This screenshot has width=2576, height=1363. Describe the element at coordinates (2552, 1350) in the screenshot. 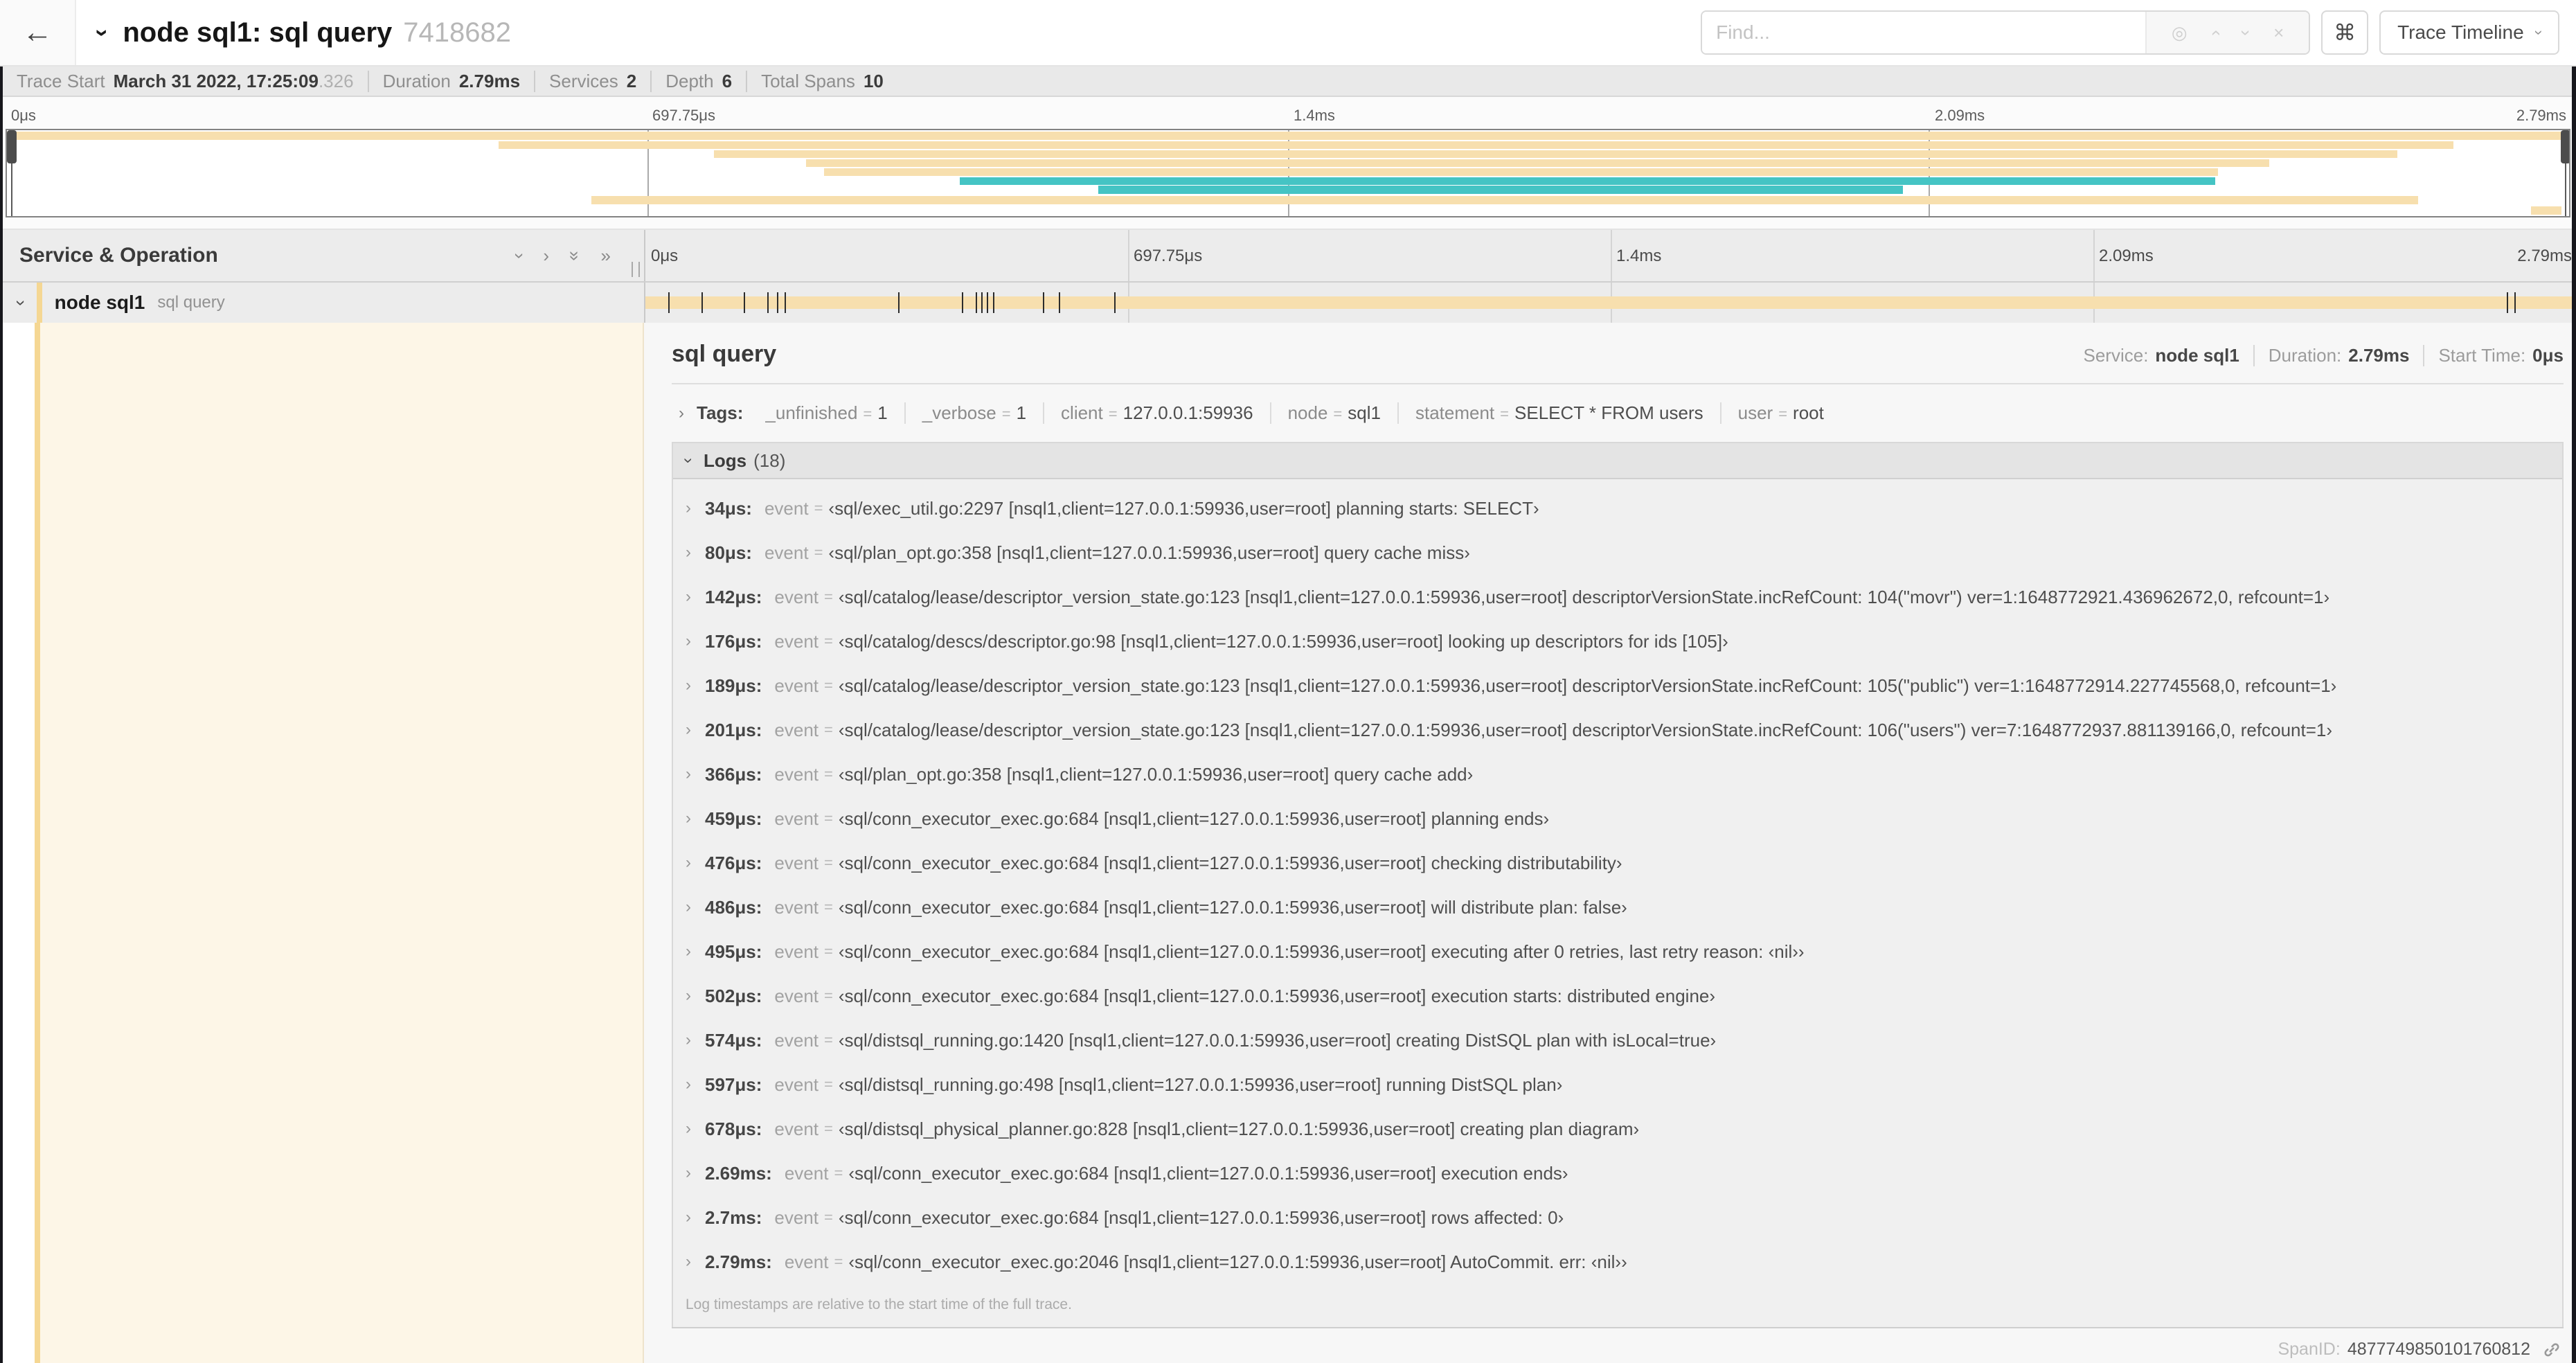

I see `copy-link-icon` at that location.